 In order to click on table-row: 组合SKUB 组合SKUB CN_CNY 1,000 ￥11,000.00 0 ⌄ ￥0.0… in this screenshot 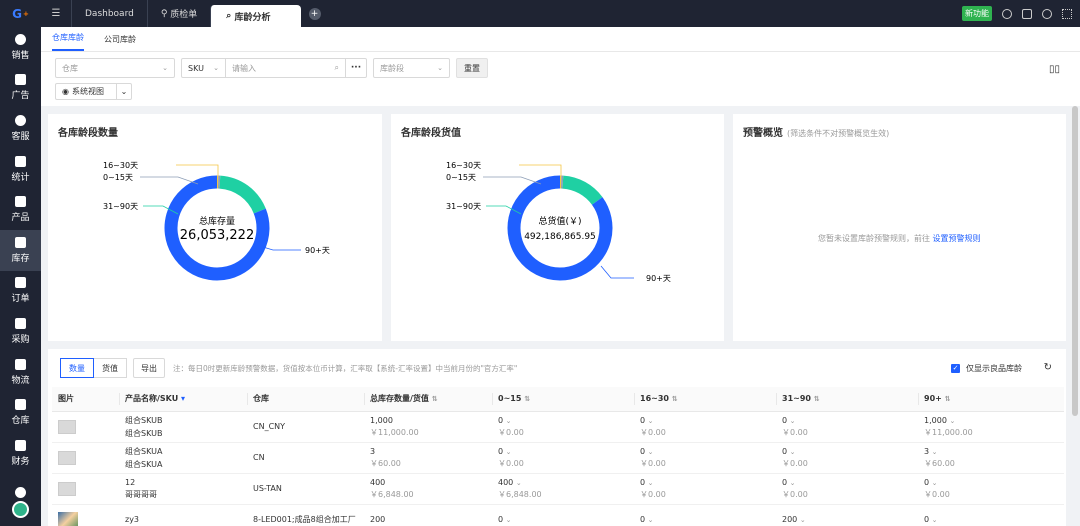, I will do `click(558, 427)`.